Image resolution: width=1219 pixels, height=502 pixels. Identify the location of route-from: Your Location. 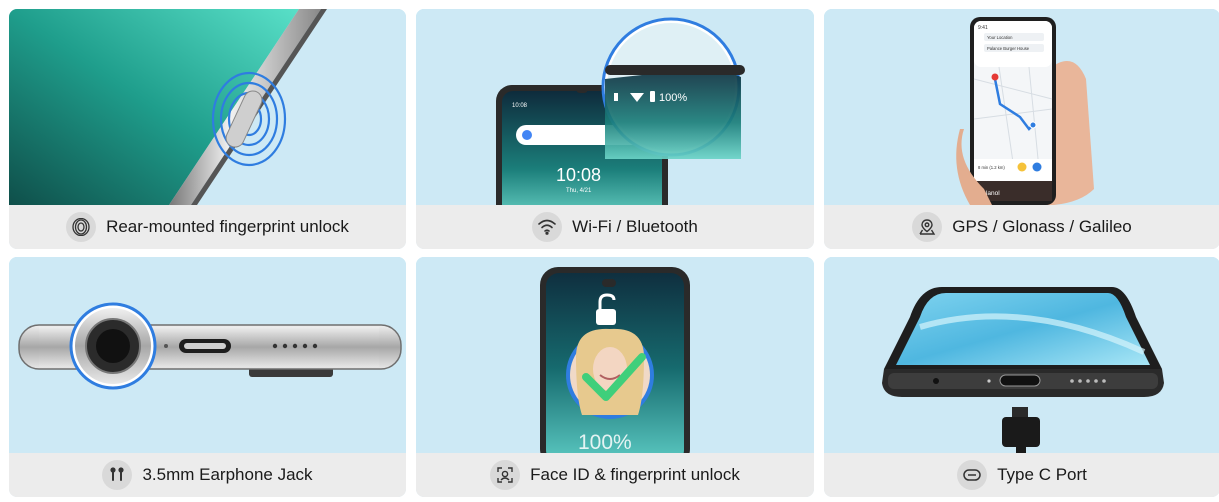
(1000, 37).